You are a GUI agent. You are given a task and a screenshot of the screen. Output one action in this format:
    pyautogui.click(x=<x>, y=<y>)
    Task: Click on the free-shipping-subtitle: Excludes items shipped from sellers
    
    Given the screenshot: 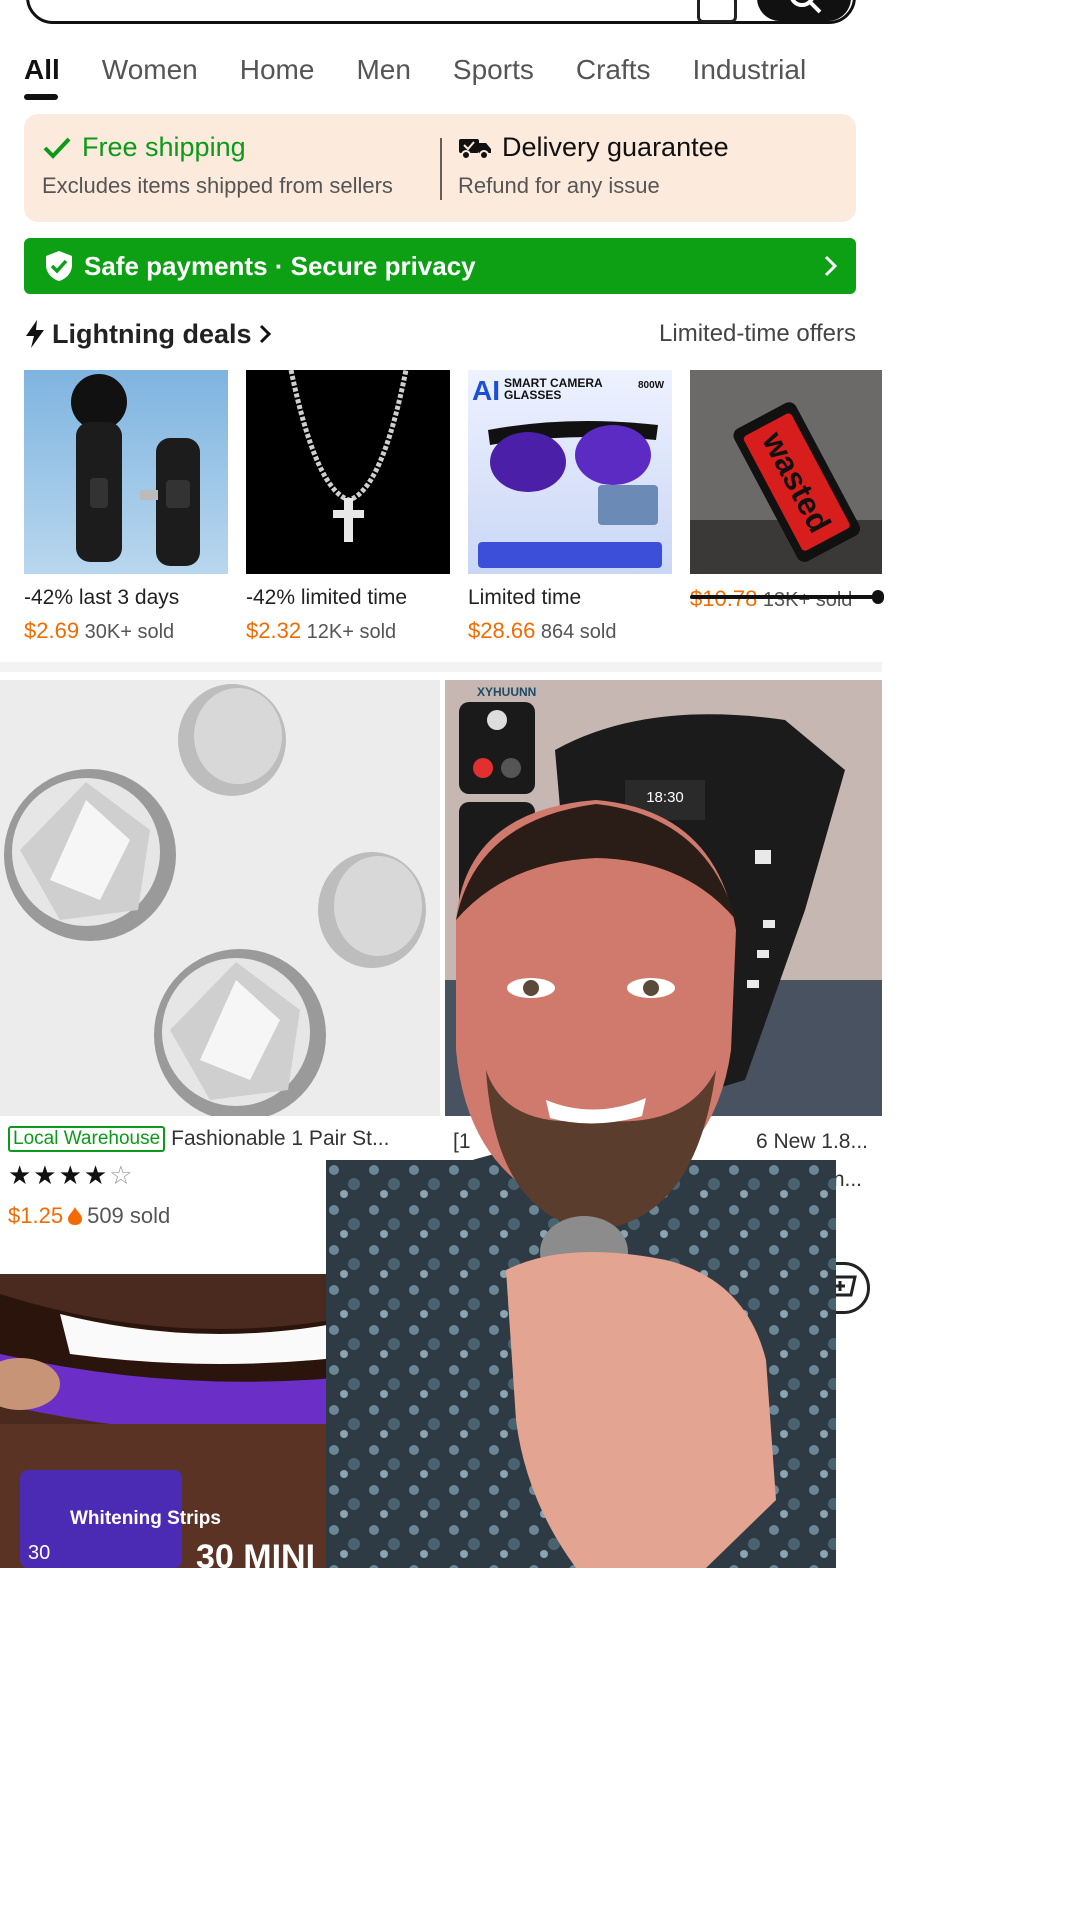 What is the action you would take?
    pyautogui.click(x=217, y=185)
    